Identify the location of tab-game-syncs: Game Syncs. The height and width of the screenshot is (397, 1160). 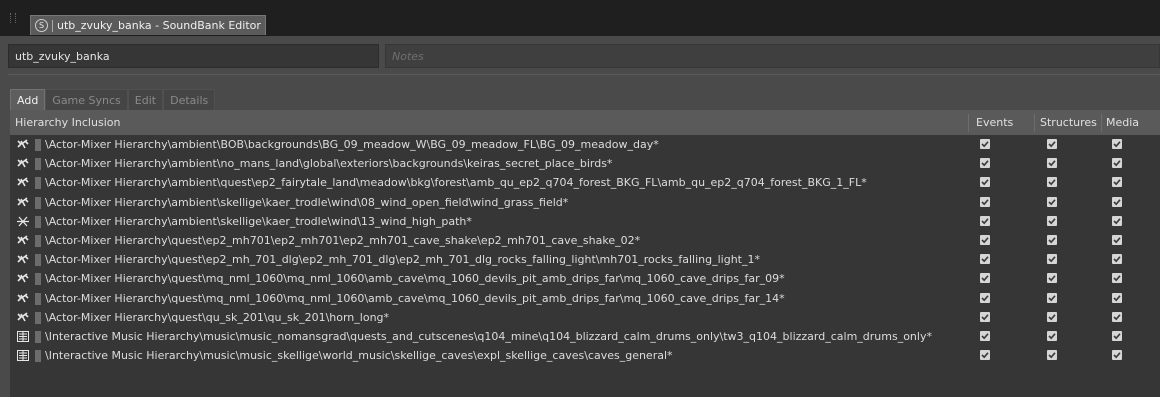
(86, 99).